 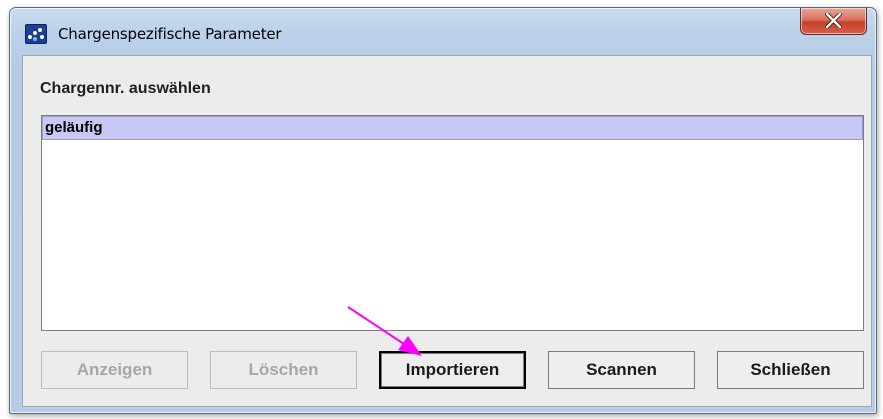 I want to click on window-close-button, so click(x=833, y=21).